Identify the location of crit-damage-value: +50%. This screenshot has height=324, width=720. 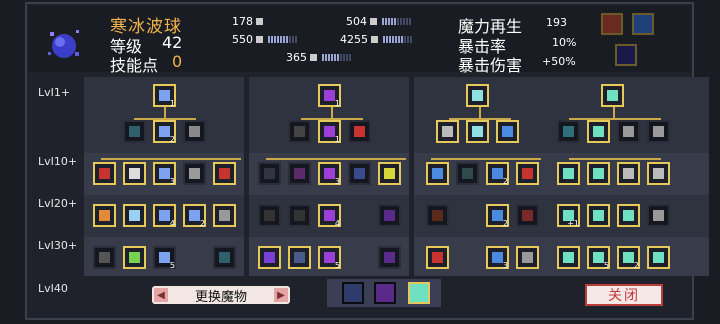
(559, 61).